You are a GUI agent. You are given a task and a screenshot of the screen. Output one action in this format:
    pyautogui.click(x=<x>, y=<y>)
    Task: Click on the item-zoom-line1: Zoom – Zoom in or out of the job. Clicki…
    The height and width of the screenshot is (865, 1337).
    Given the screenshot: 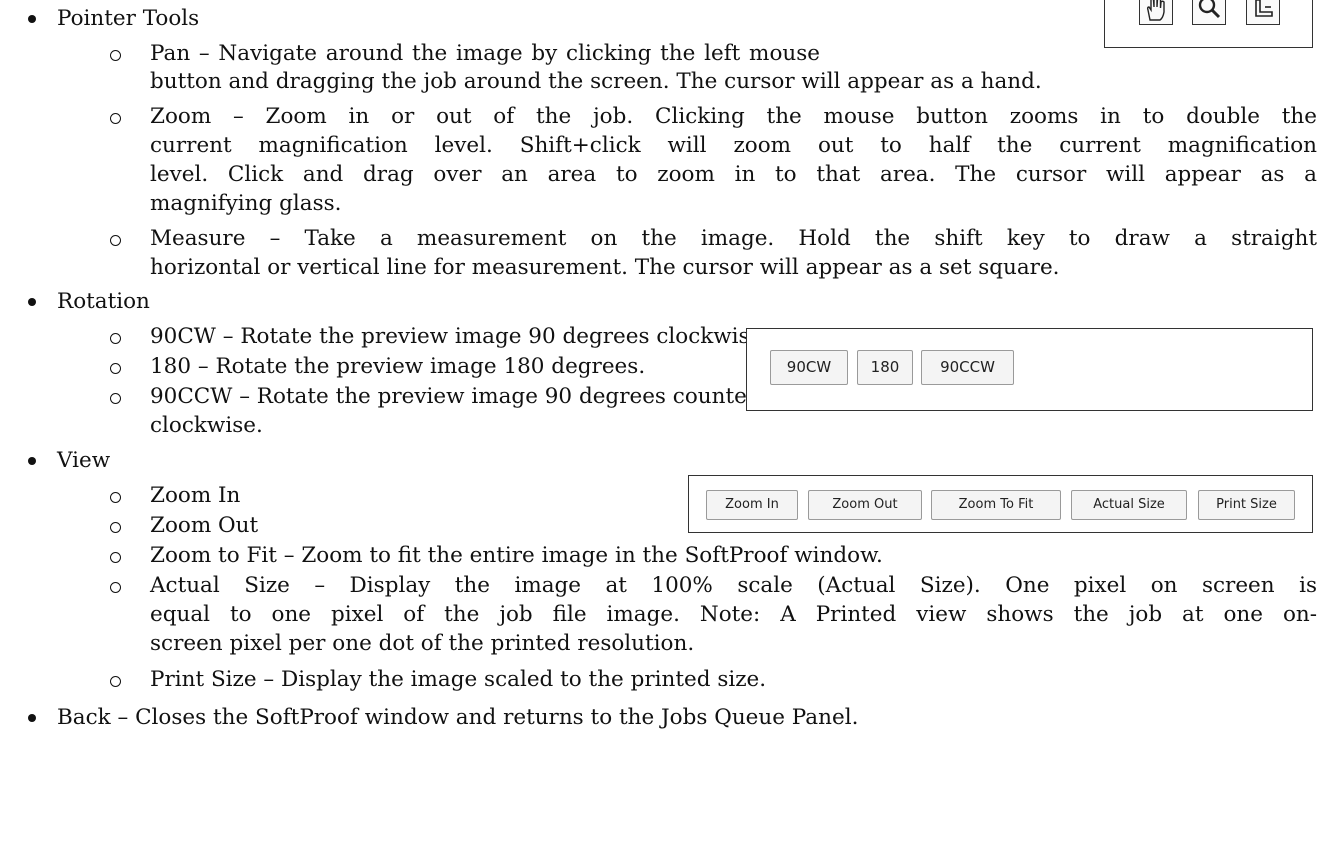 What is the action you would take?
    pyautogui.click(x=733, y=116)
    